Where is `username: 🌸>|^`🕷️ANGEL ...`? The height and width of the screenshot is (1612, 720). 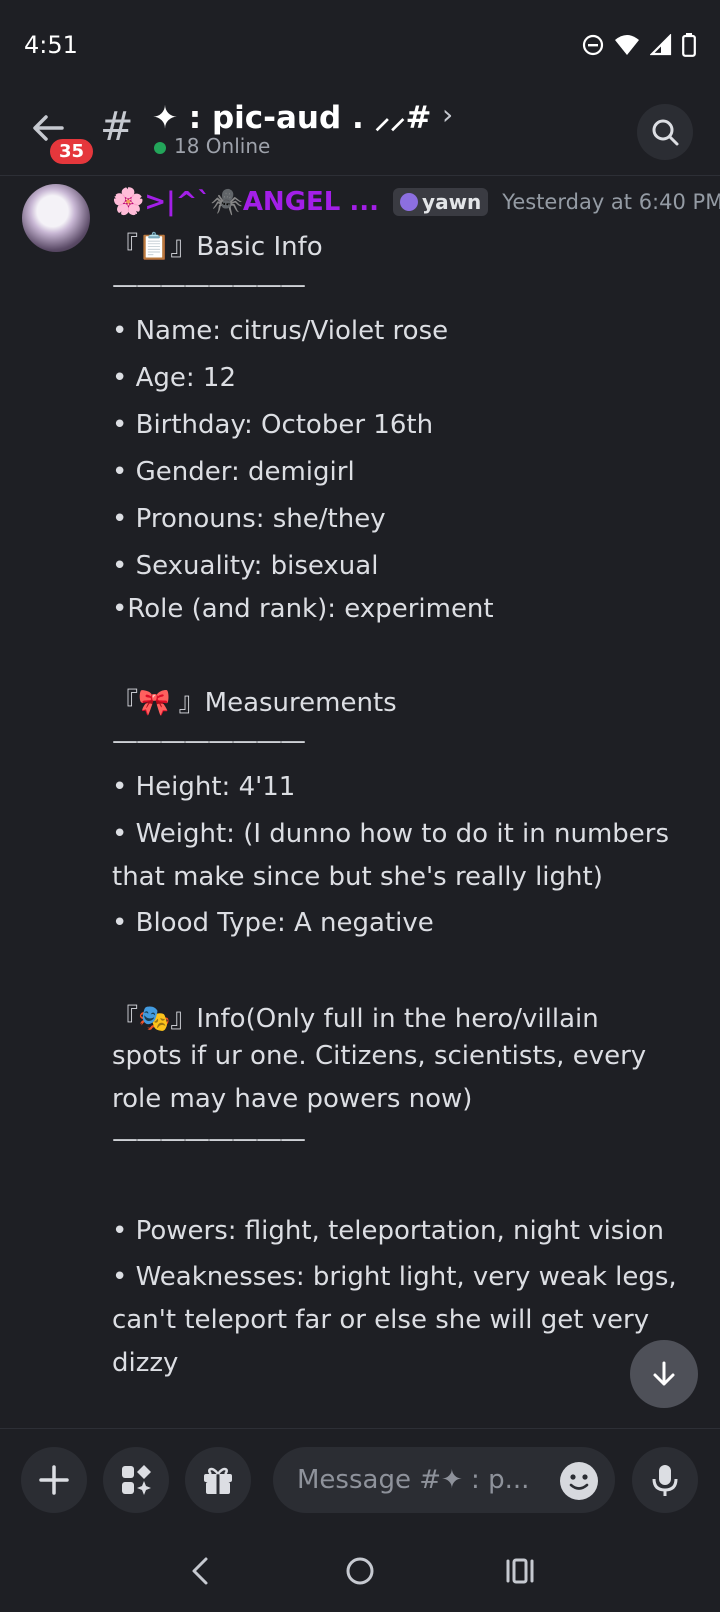 username: 🌸>|^`🕷️ANGEL ... is located at coordinates (245, 202).